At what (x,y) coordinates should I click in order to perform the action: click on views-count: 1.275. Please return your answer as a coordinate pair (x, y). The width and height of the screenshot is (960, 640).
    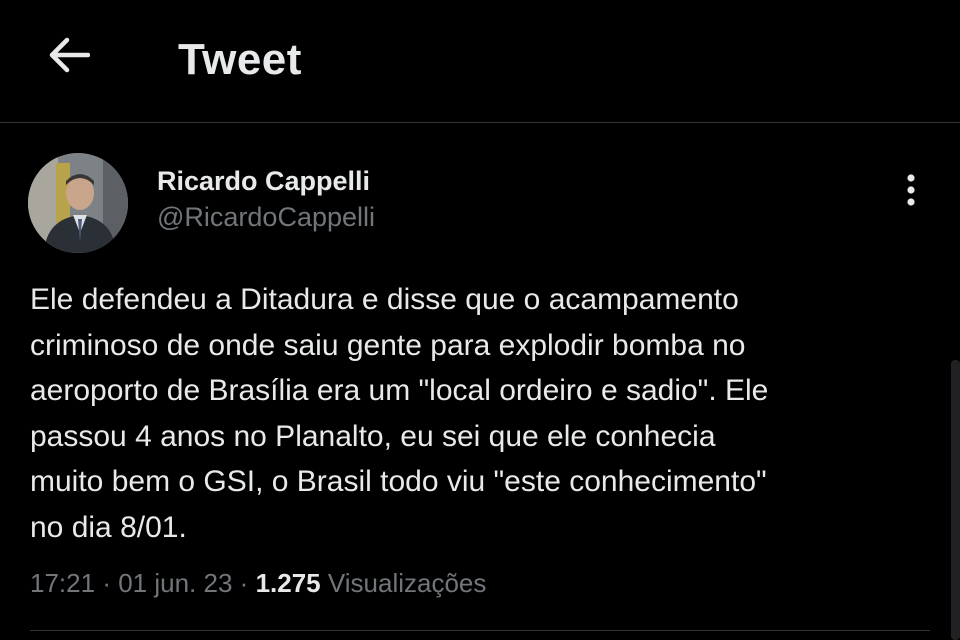
    Looking at the image, I should click on (288, 583).